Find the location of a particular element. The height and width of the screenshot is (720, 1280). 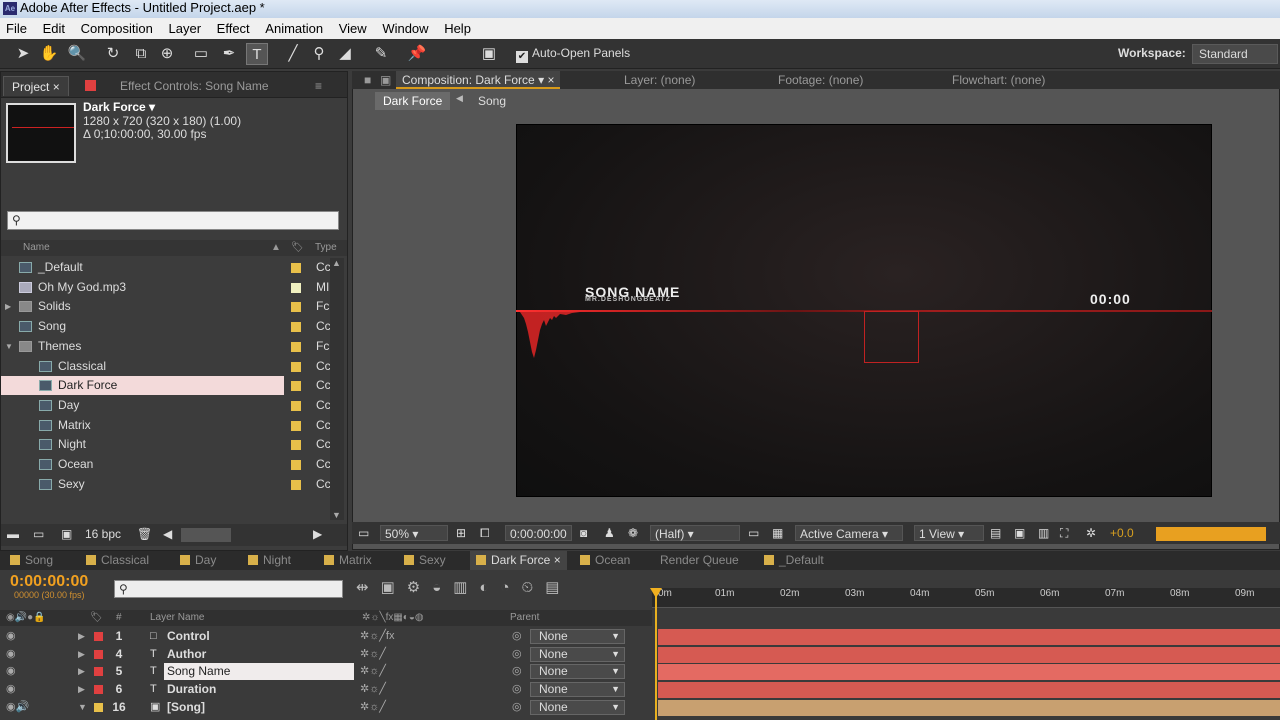

playhead is located at coordinates (656, 654).